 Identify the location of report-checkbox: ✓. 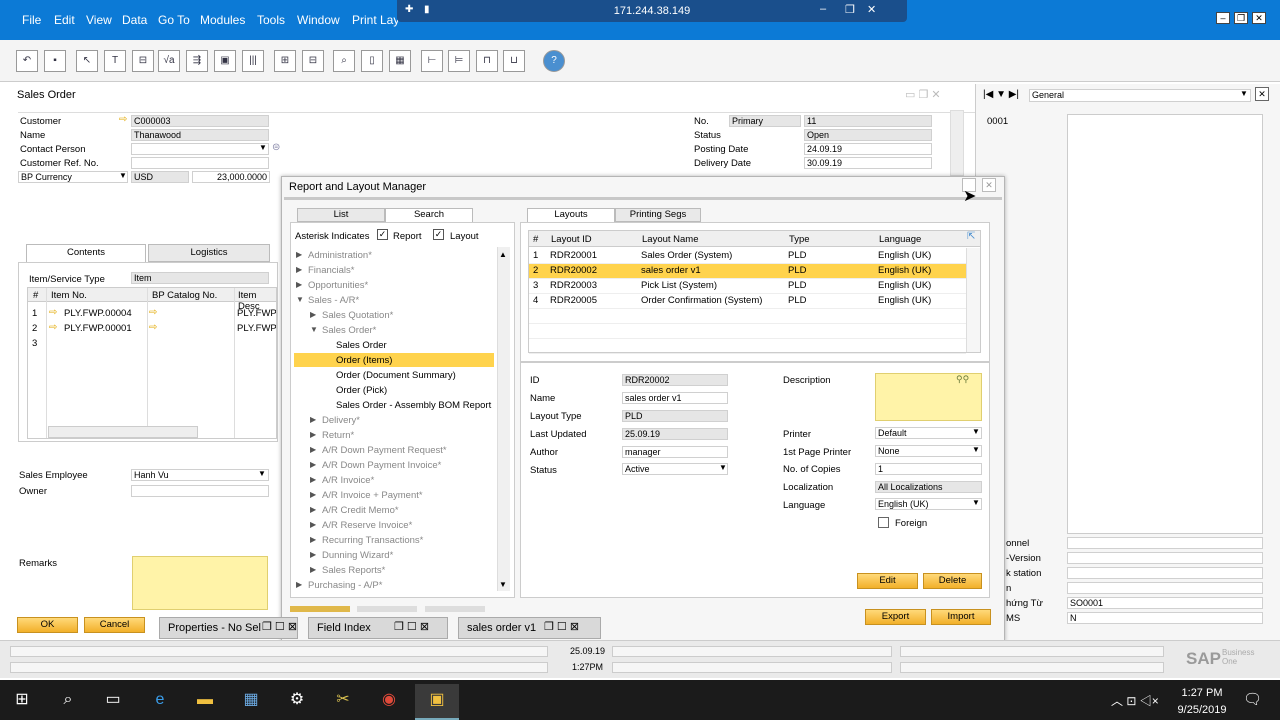
(382, 234).